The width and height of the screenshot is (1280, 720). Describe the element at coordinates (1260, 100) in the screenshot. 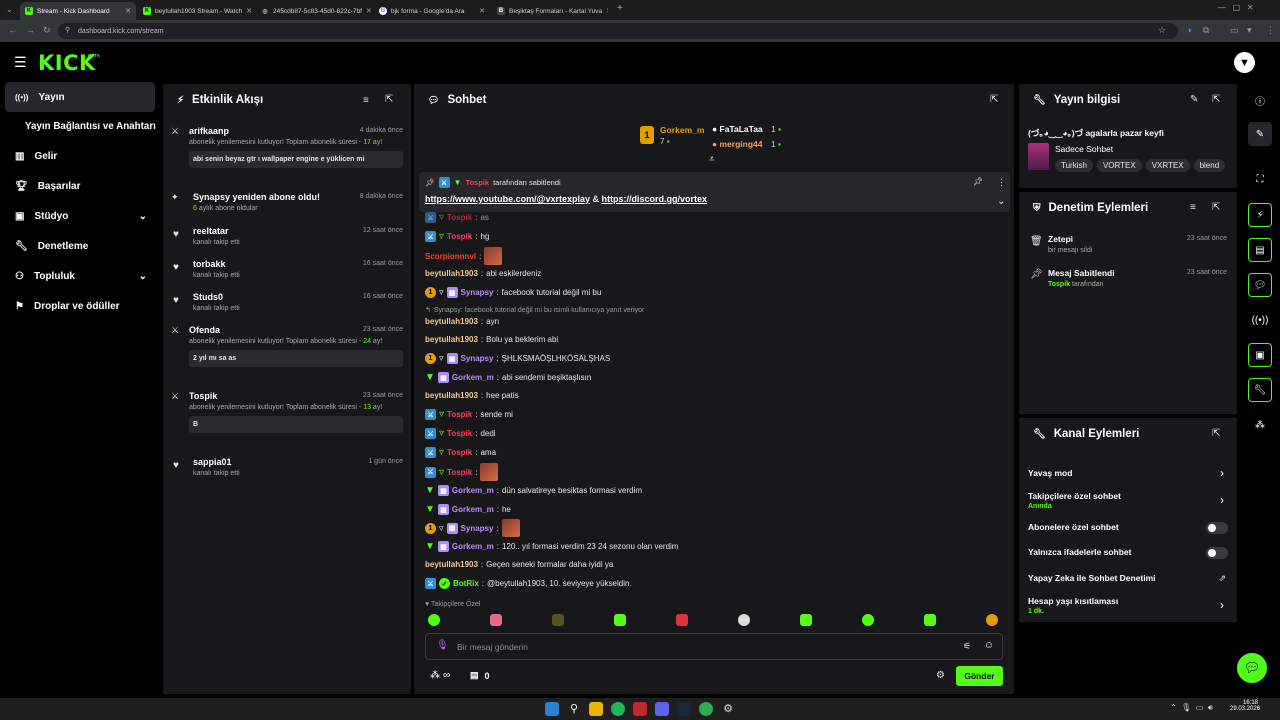

I see `info-icon: ⓘ` at that location.